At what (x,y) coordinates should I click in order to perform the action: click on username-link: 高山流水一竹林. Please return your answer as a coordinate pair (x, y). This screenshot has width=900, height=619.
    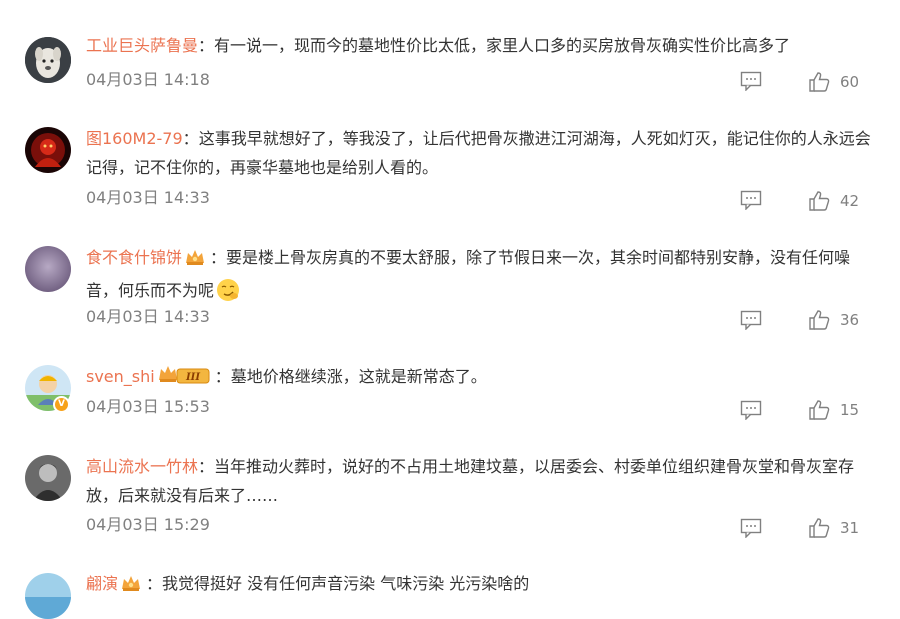
    Looking at the image, I should click on (142, 466).